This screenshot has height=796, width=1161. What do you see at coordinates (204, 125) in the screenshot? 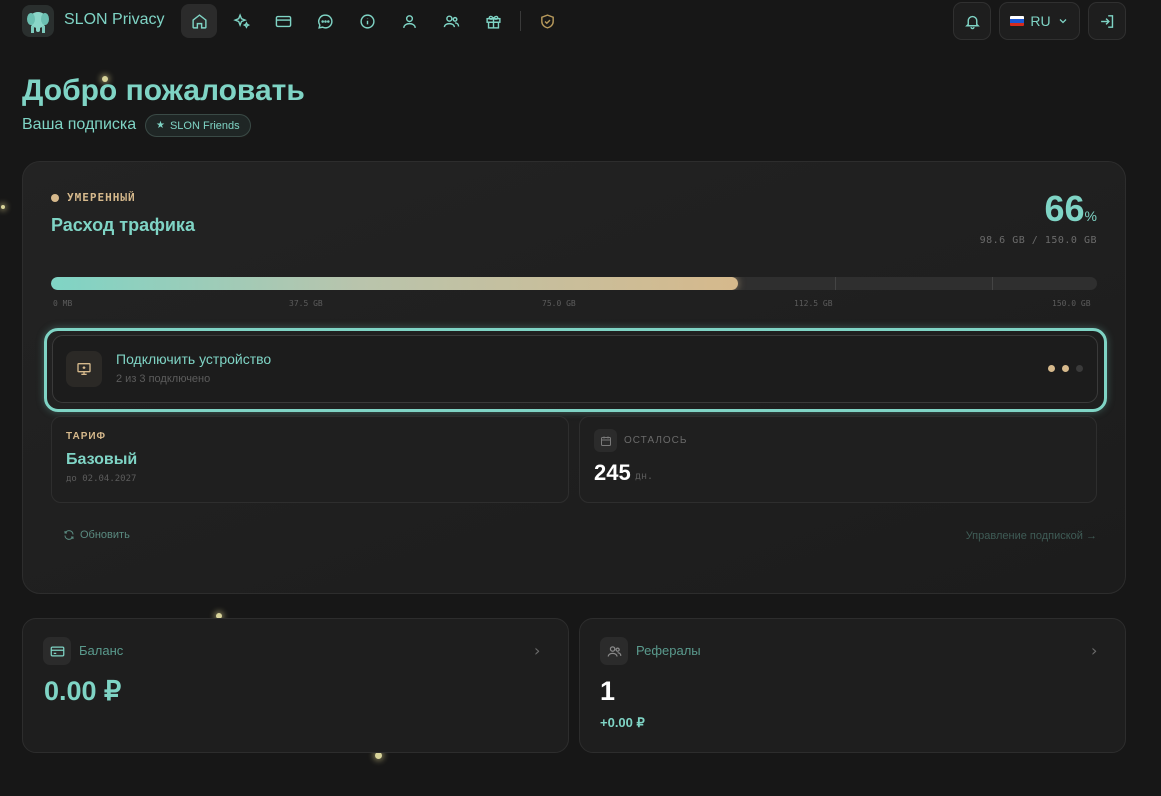
I see `plan-badge-label: SLON Friends` at bounding box center [204, 125].